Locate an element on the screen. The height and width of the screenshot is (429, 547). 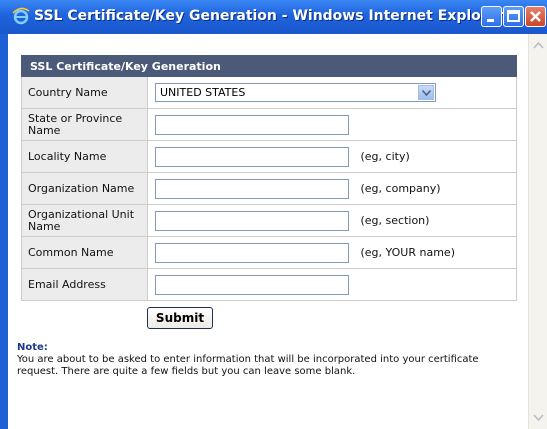
state-province-label: State or Province Name is located at coordinates (84, 124).